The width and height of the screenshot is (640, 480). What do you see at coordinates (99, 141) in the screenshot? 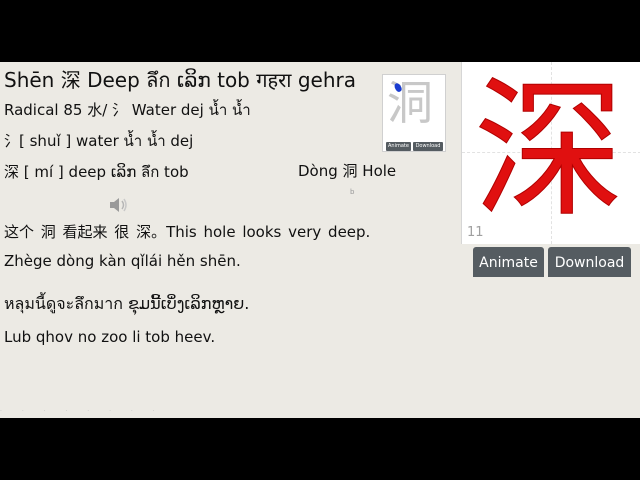
I see `water-radical-line: 氵[ shuǐ ] water น้ำ น้ำ dej` at bounding box center [99, 141].